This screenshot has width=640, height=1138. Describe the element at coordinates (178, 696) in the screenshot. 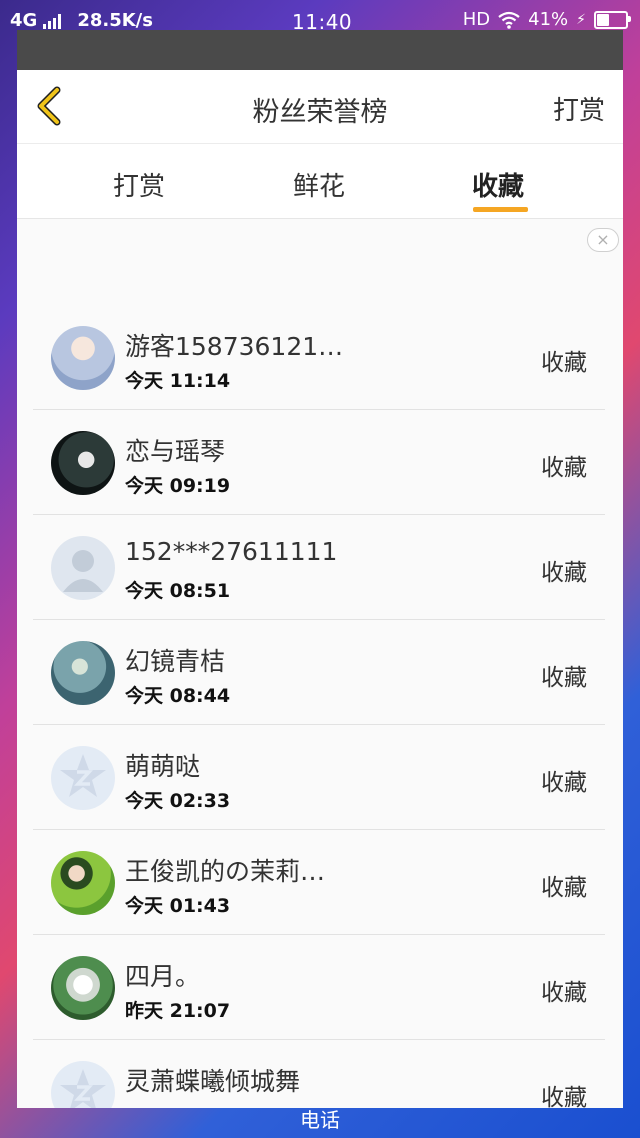

I see `timestamp: 今天 08:44` at that location.